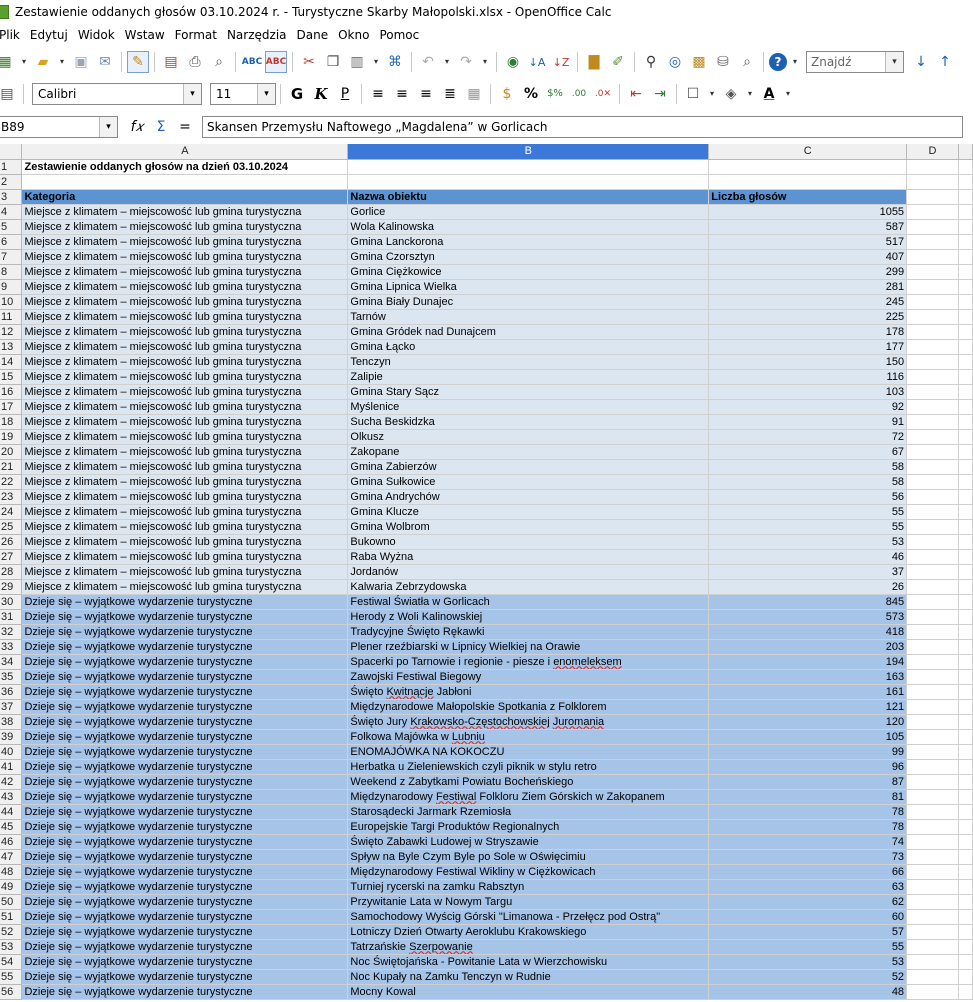  I want to click on email-icon: ✉, so click(105, 62).